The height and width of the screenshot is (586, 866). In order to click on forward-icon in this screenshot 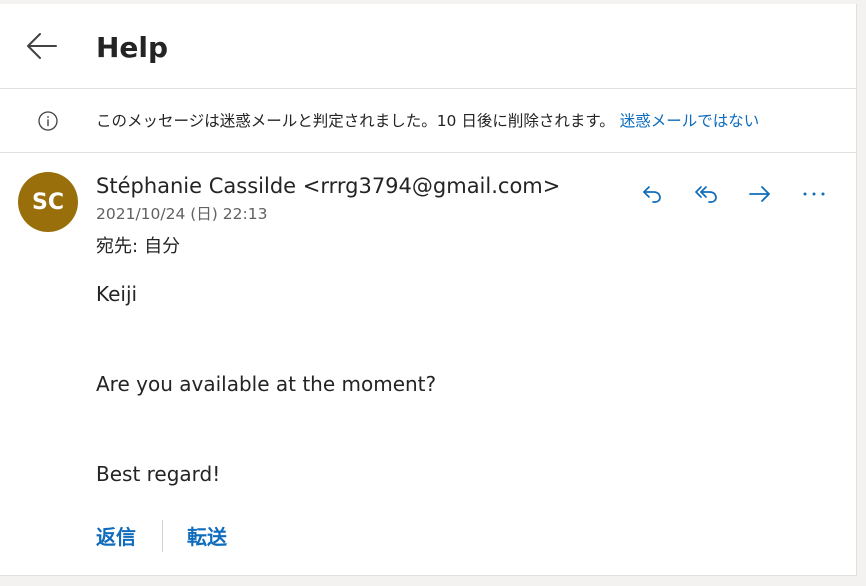, I will do `click(759, 194)`.